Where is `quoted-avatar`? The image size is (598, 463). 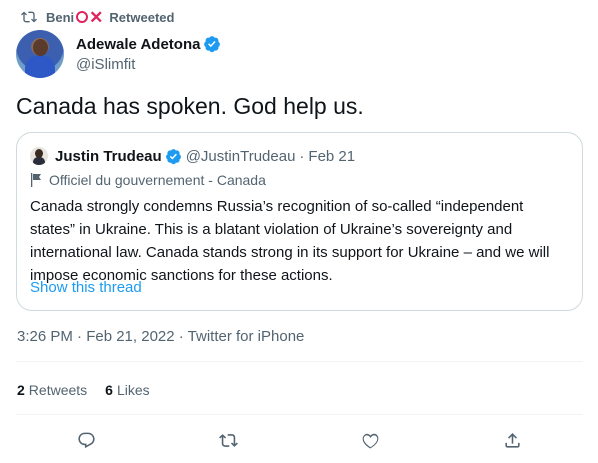 quoted-avatar is located at coordinates (39, 156).